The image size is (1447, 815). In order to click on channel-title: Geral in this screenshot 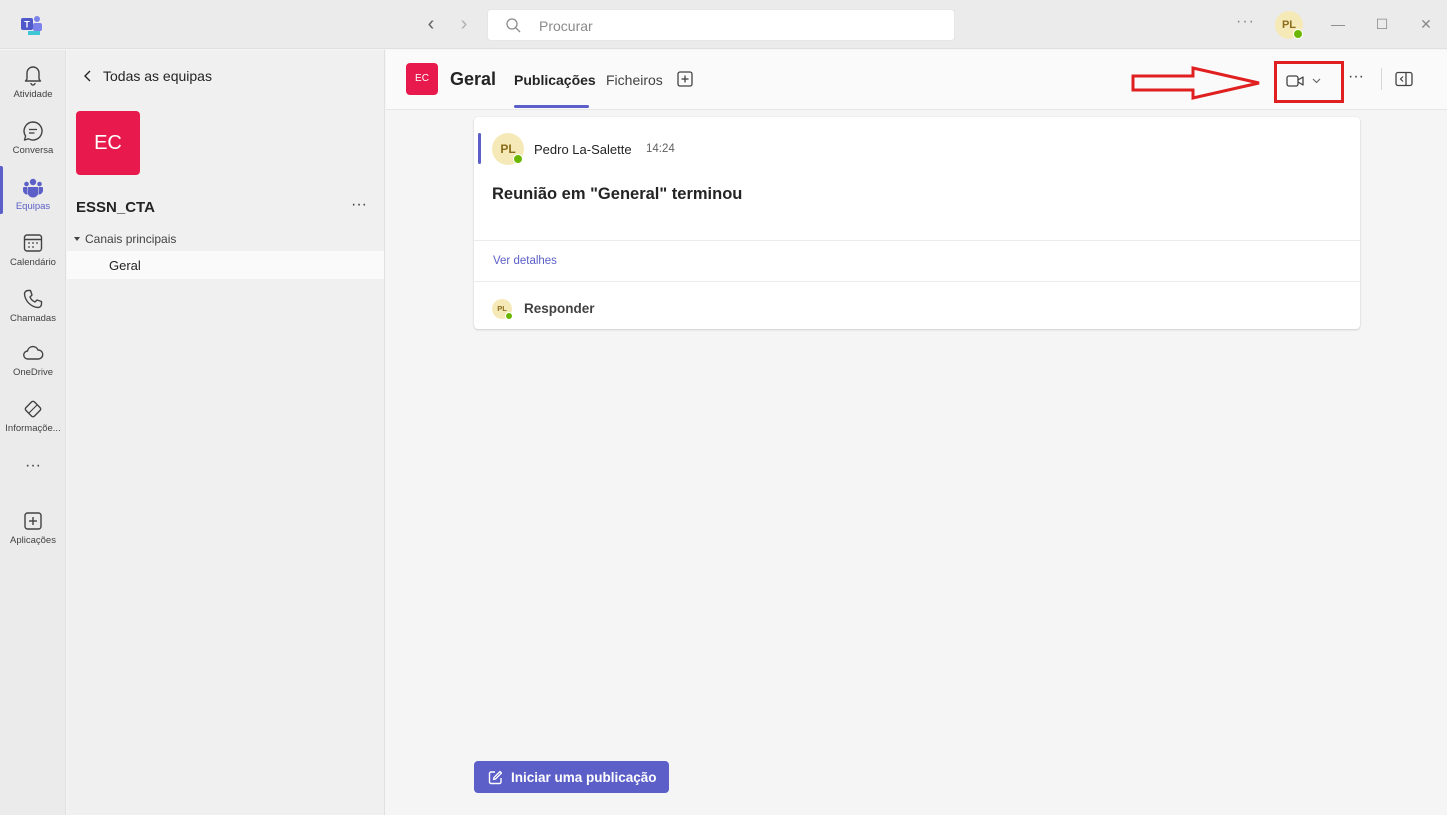, I will do `click(473, 79)`.